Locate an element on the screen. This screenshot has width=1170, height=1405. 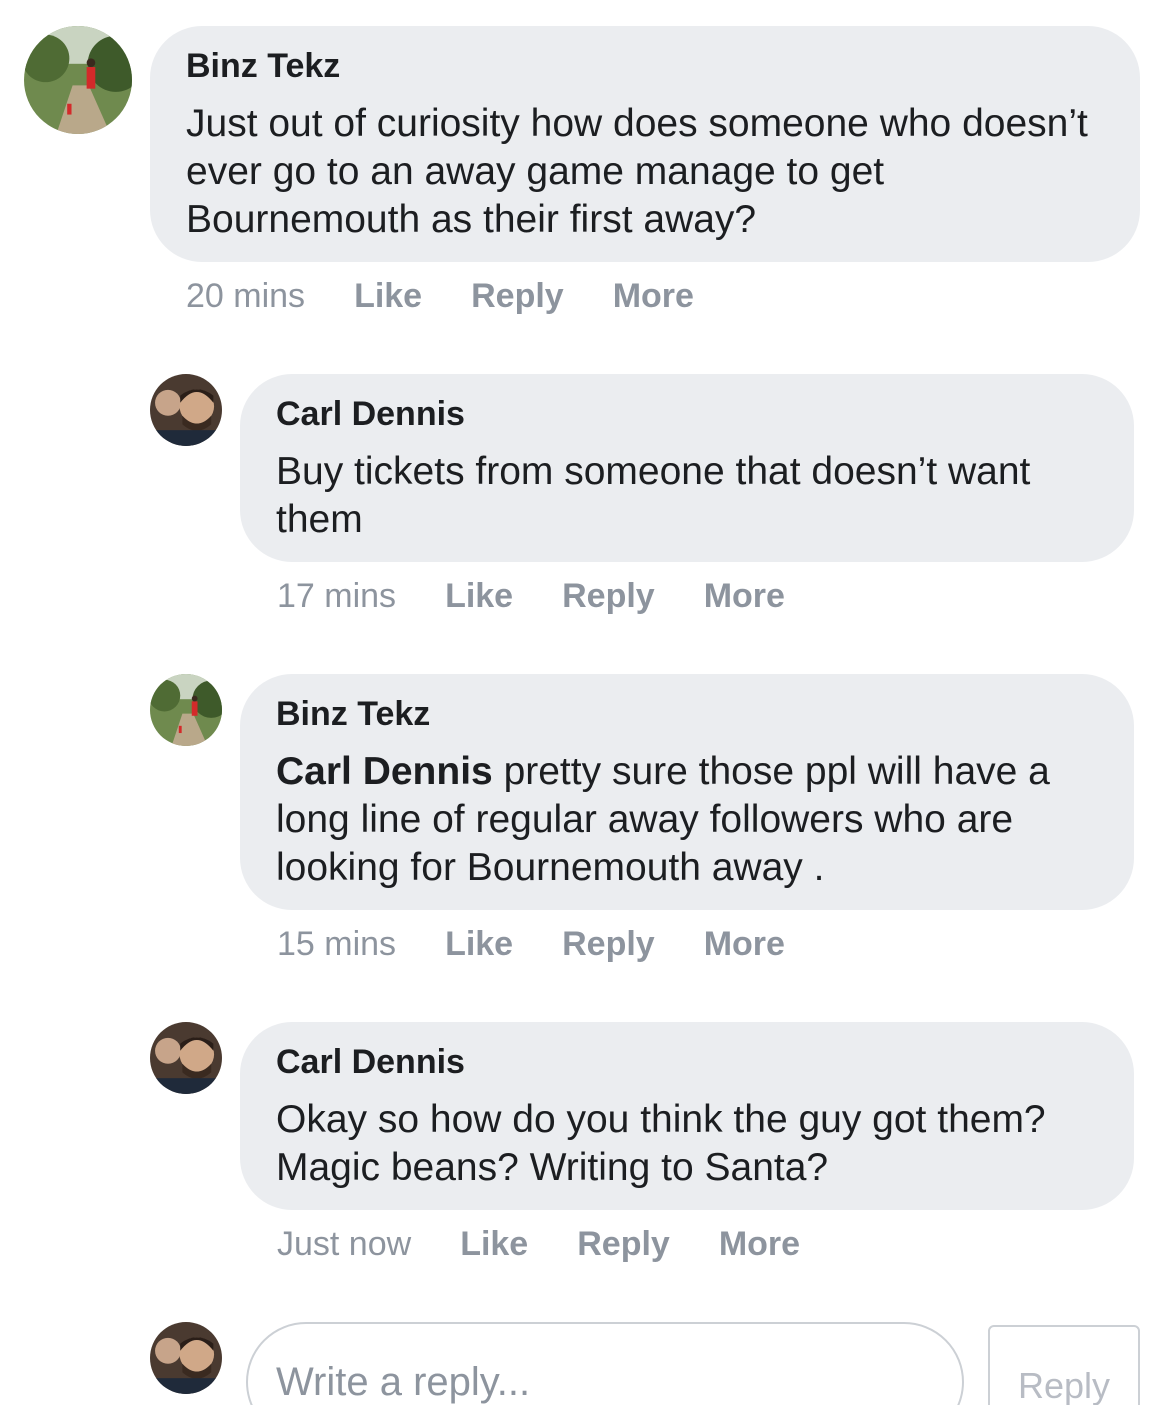
comment-timestamp: 20 mins is located at coordinates (245, 296).